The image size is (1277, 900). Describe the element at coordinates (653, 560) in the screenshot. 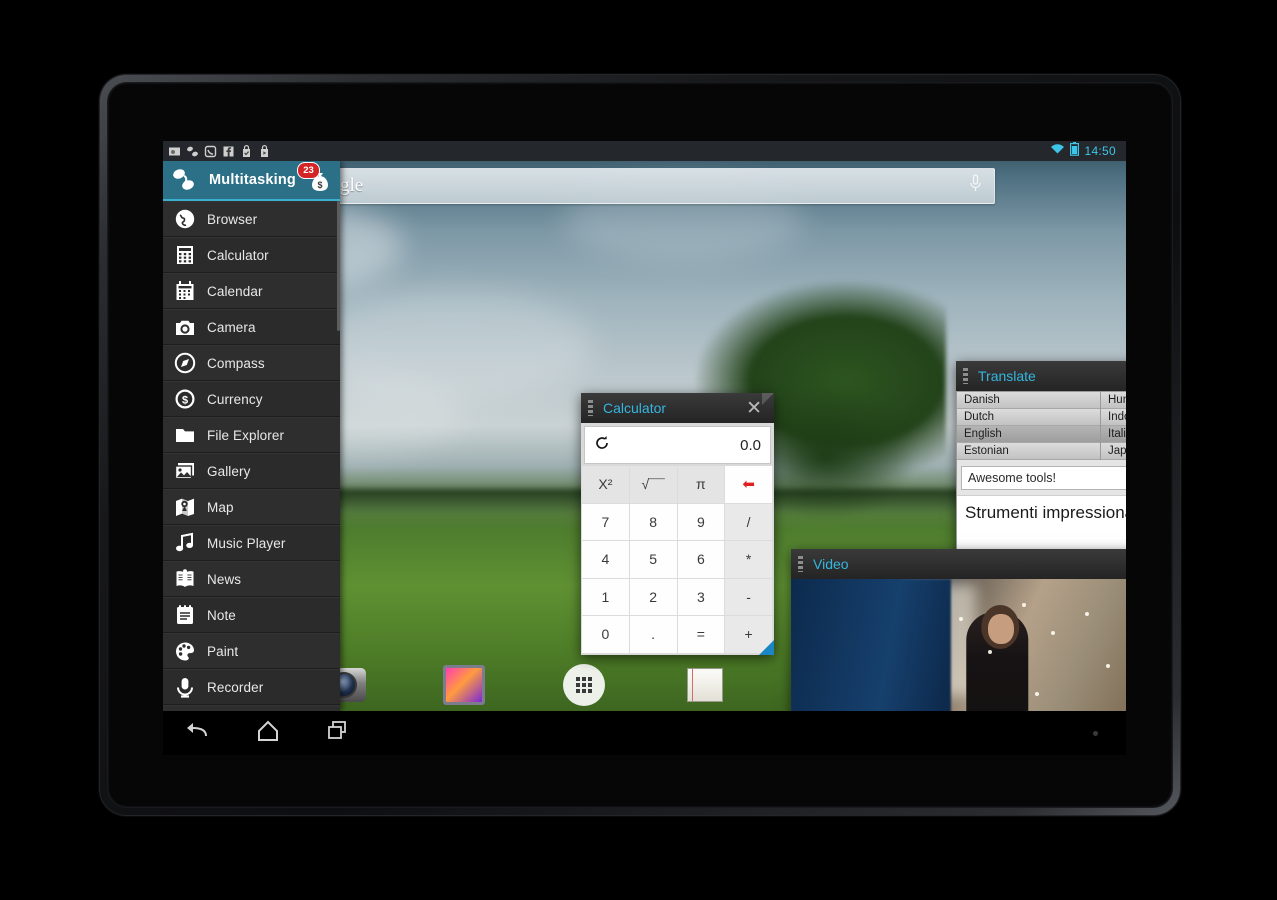

I see `calc-key-5: 5` at that location.